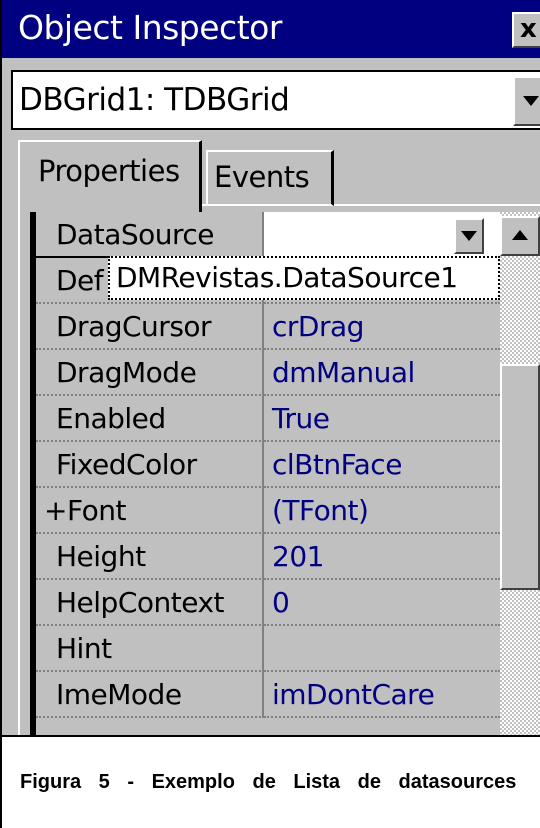 This screenshot has width=540, height=828. I want to click on datasource-dropdown-list: DMRevistas.DataSource1, so click(304, 278).